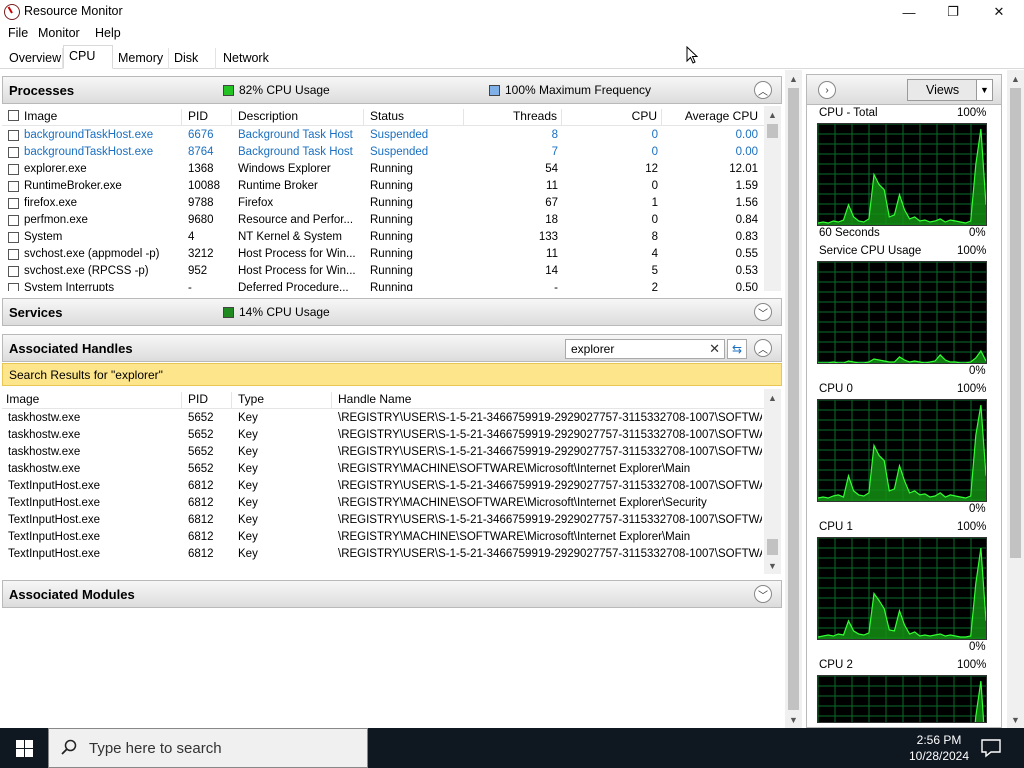  What do you see at coordinates (192, 58) in the screenshot?
I see `tab-disk: Disk` at bounding box center [192, 58].